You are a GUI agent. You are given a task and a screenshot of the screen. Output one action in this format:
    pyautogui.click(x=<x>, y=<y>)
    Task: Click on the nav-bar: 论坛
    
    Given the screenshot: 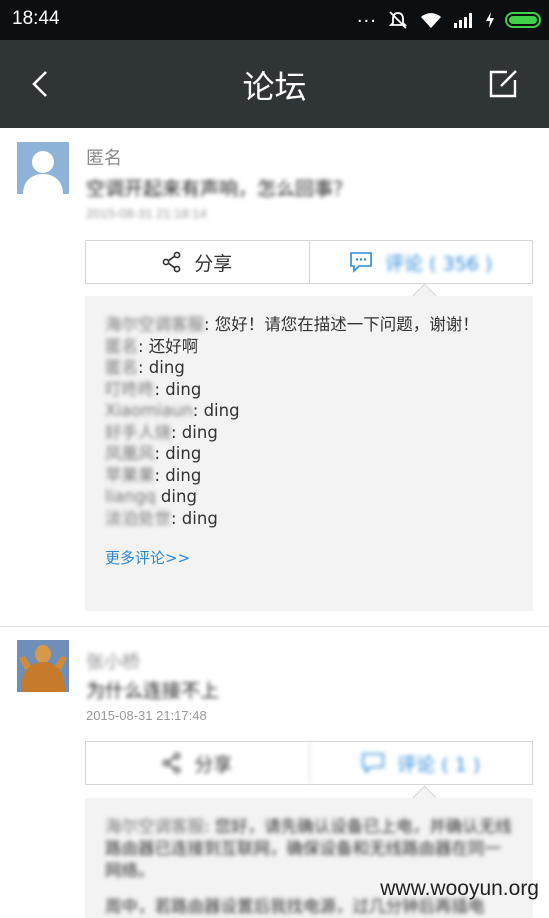 What is the action you would take?
    pyautogui.click(x=274, y=84)
    